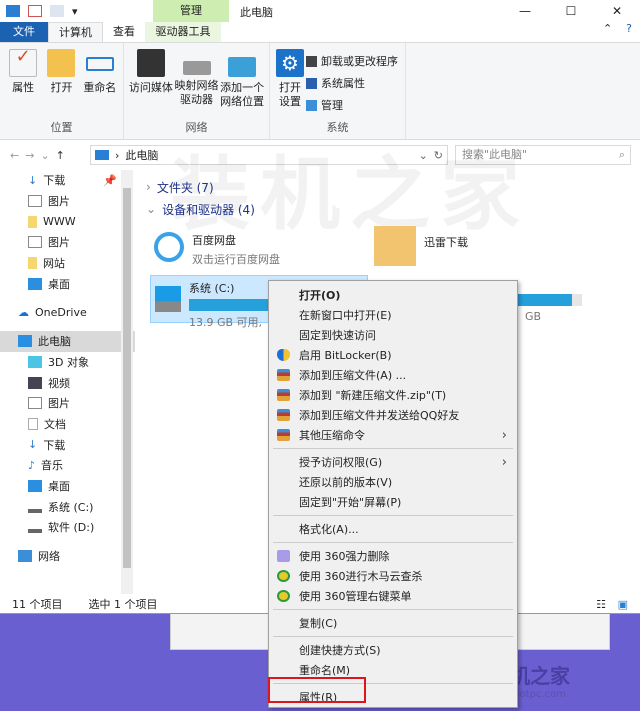  Describe the element at coordinates (24, 32) in the screenshot. I see `tab-file: 文件` at that location.